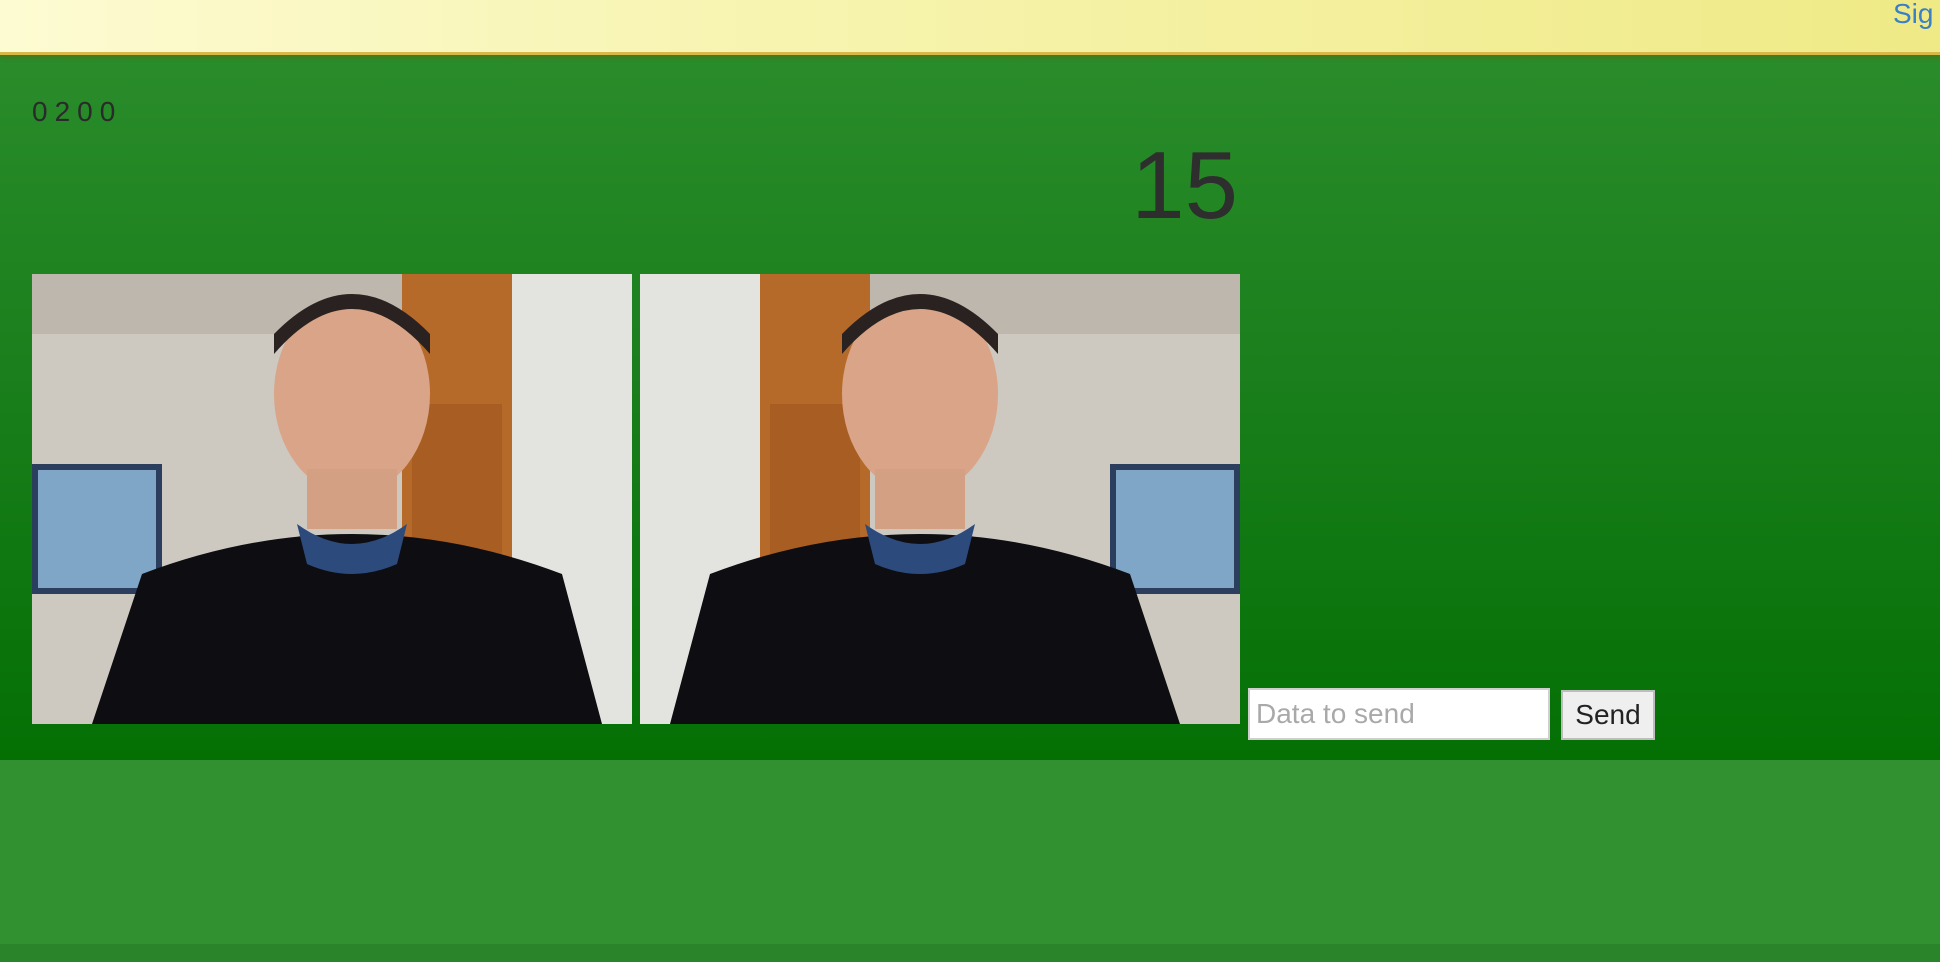 The height and width of the screenshot is (962, 1940). I want to click on data-to-send-input, so click(1399, 714).